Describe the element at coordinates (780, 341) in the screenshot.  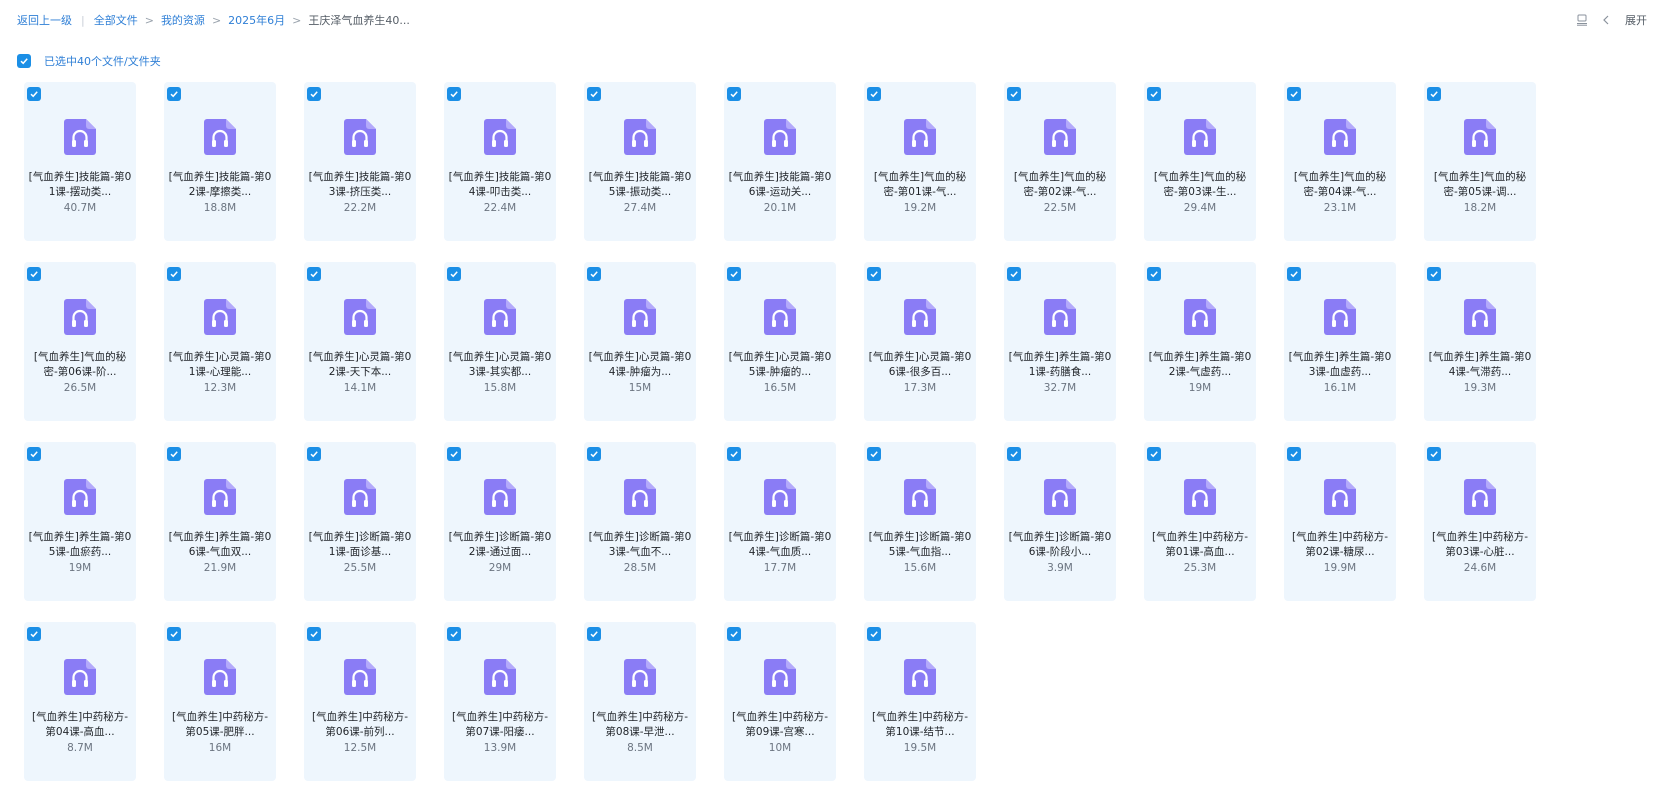
I see `file-card: [气血养生]心灵篇-第05课-肿瘤的... 16.5M` at that location.